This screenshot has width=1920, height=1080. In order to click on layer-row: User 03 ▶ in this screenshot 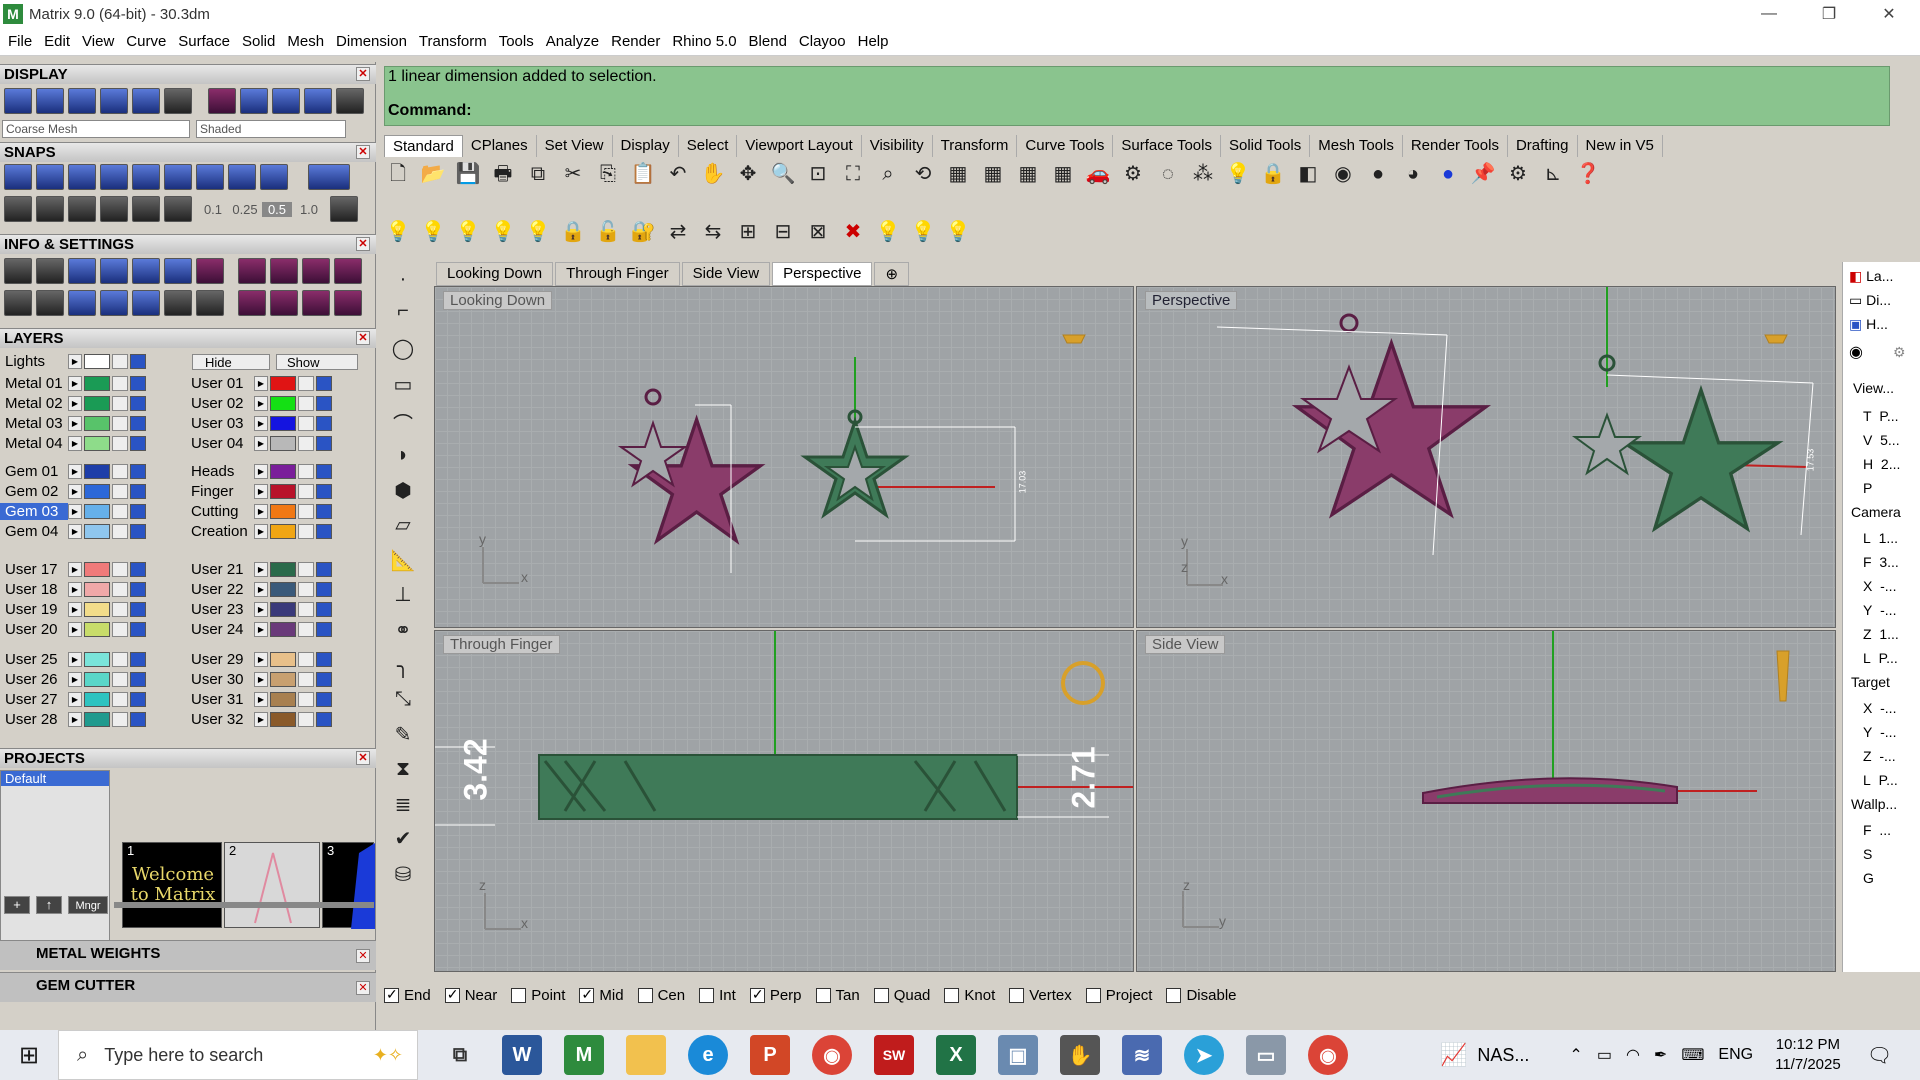, I will do `click(260, 423)`.